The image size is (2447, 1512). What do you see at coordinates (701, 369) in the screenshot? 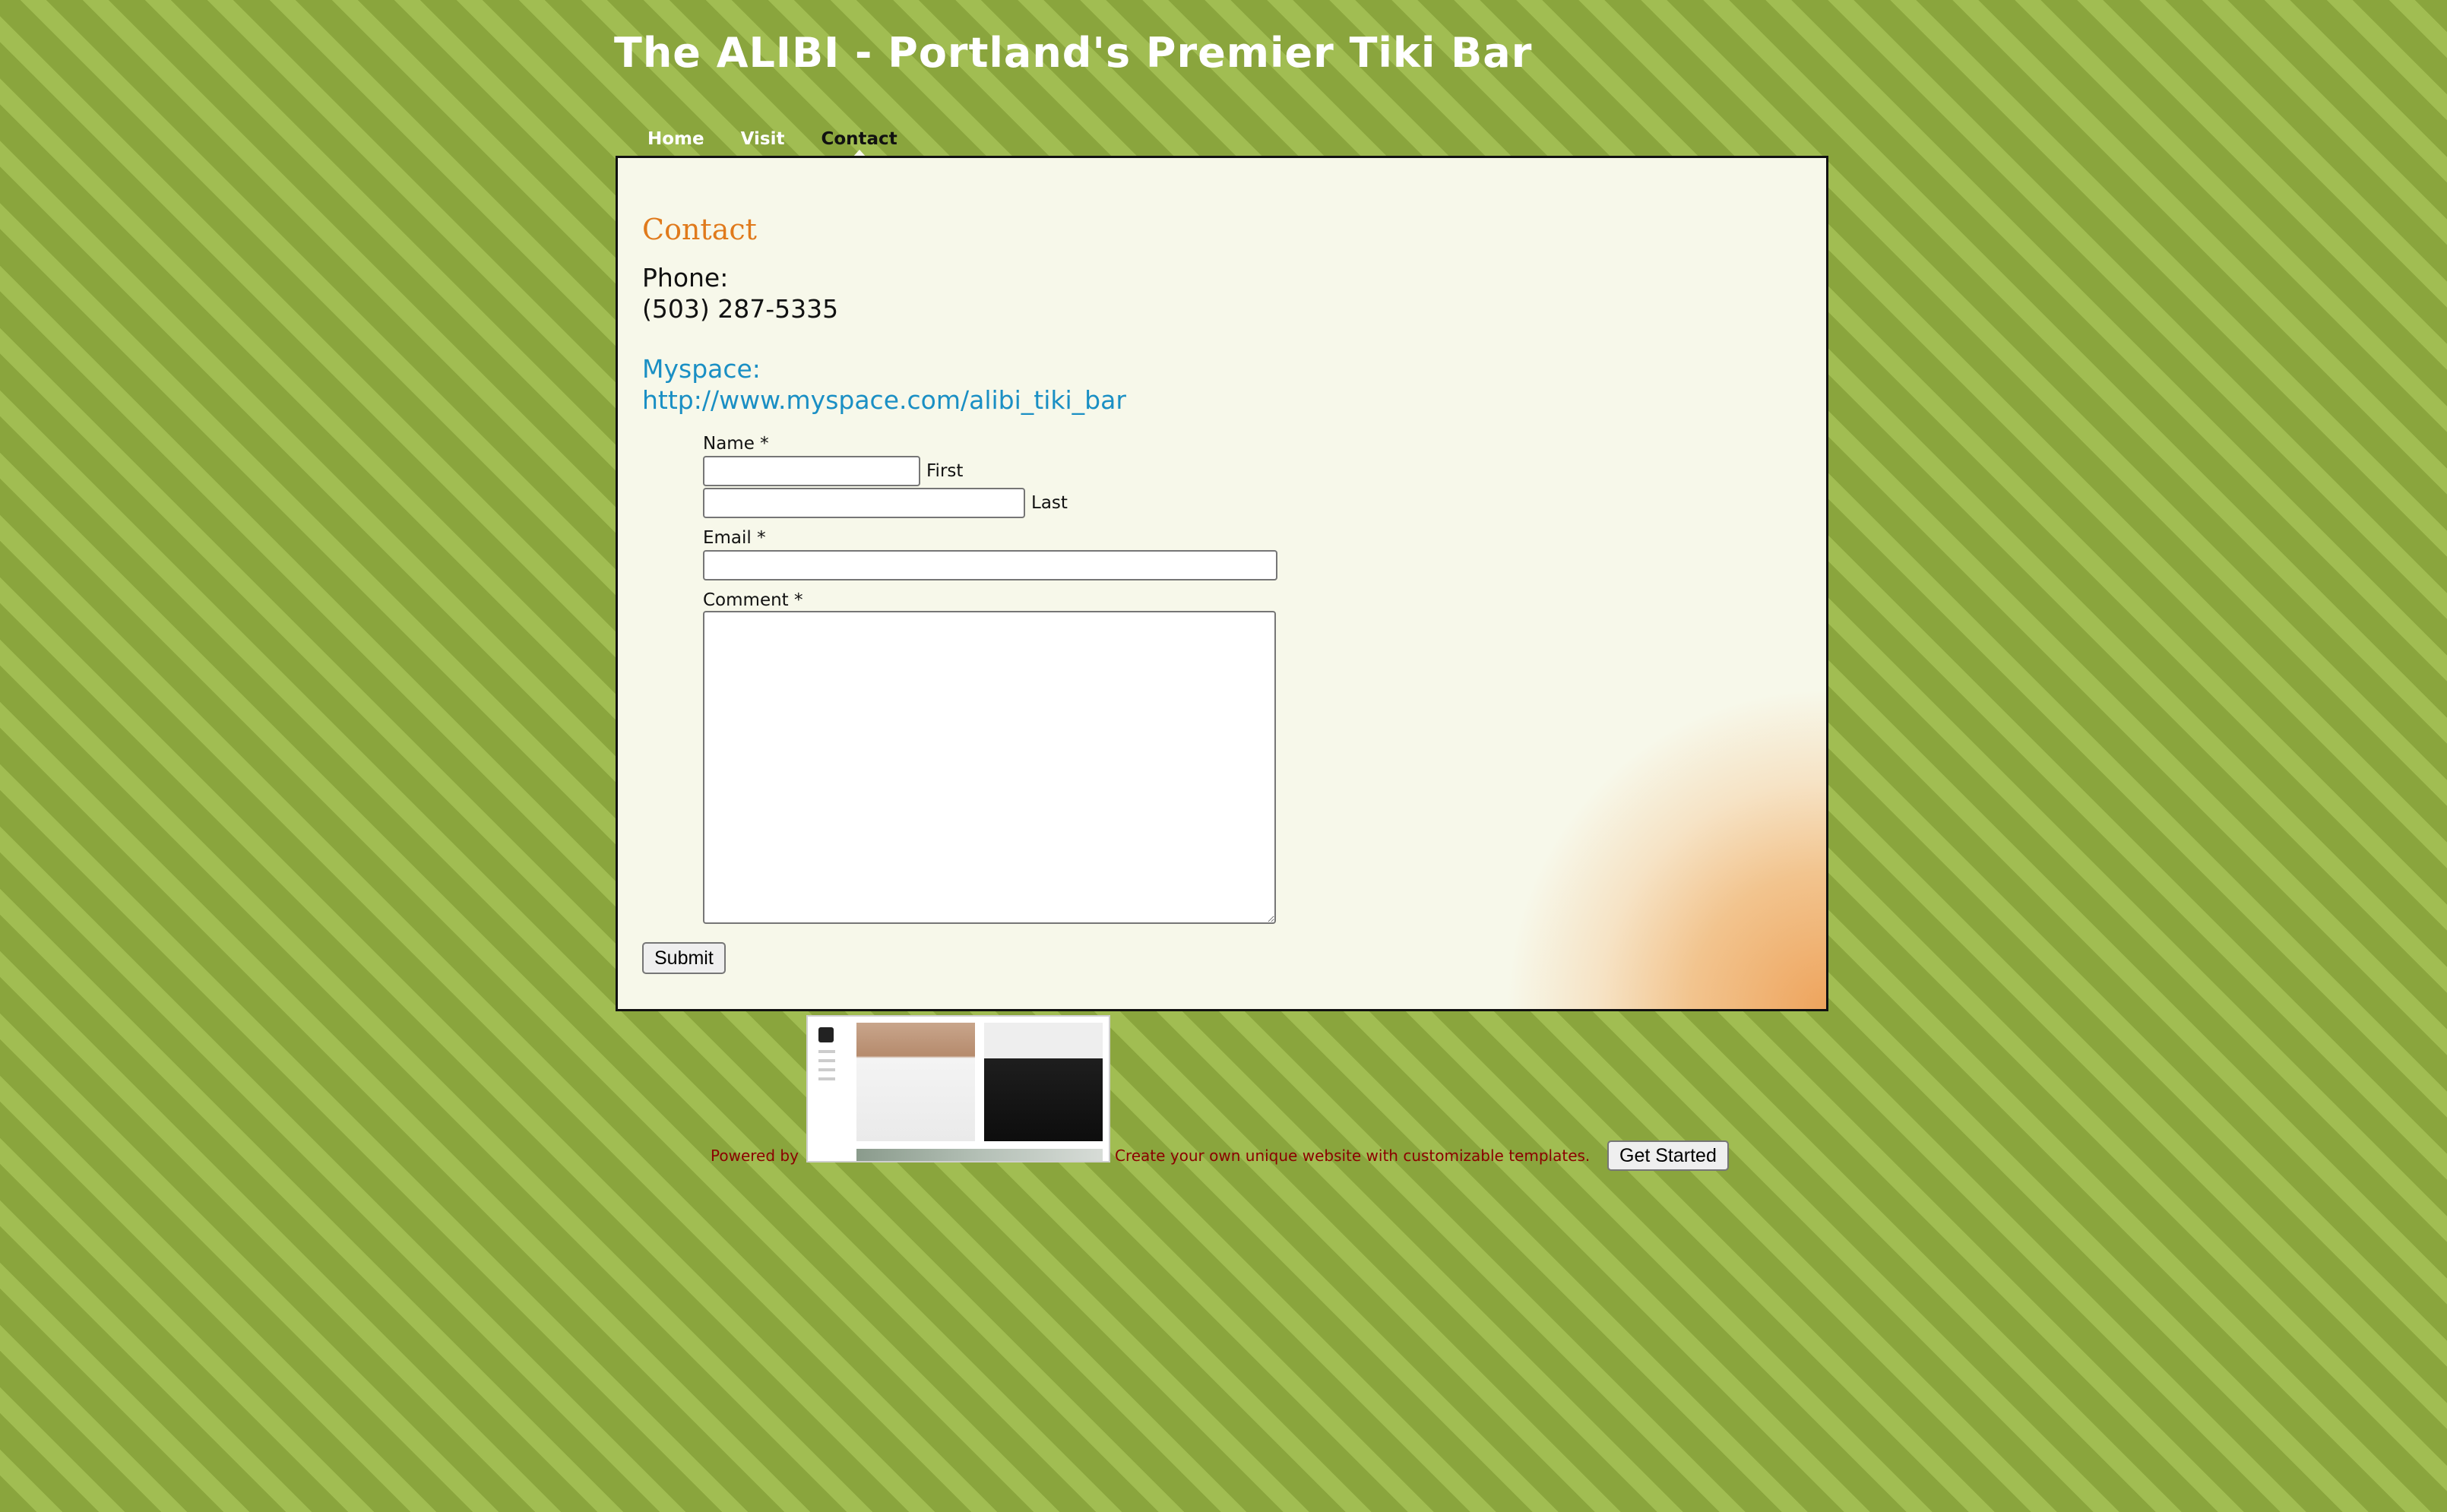
I see `myspace-label: Myspace:` at bounding box center [701, 369].